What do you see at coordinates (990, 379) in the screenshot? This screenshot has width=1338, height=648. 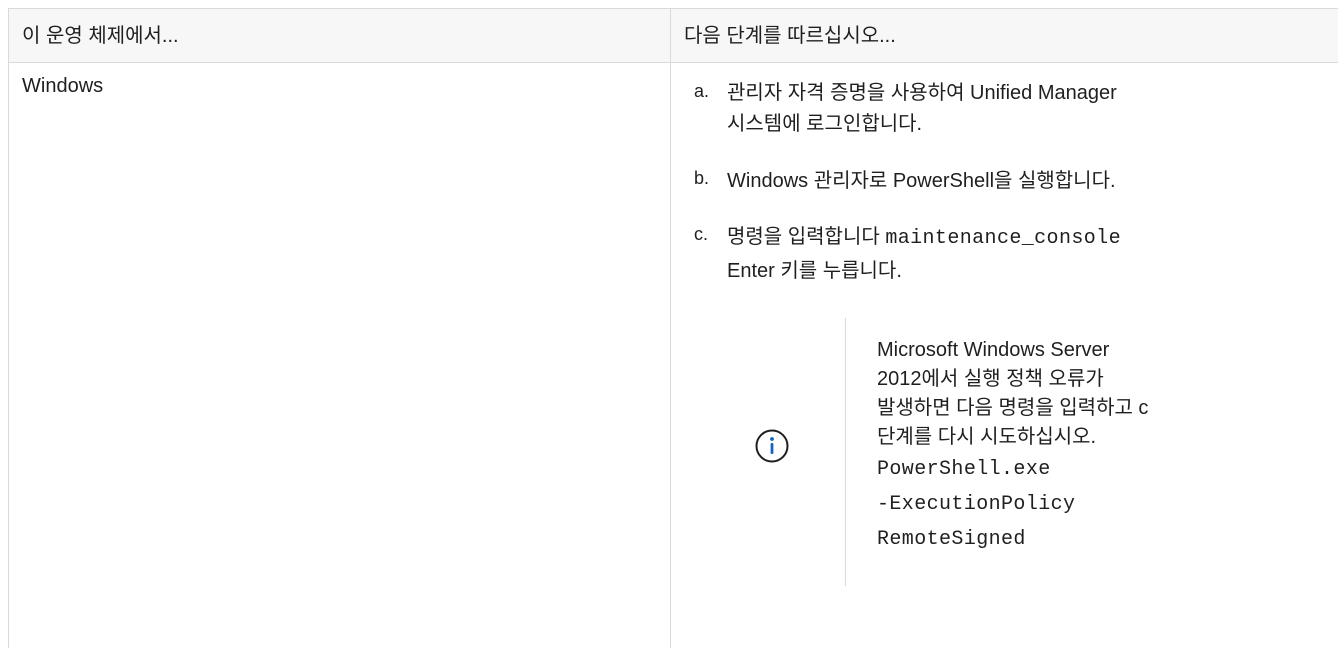 I see `note-line-2: 2012에서 실행 정책 오류가` at bounding box center [990, 379].